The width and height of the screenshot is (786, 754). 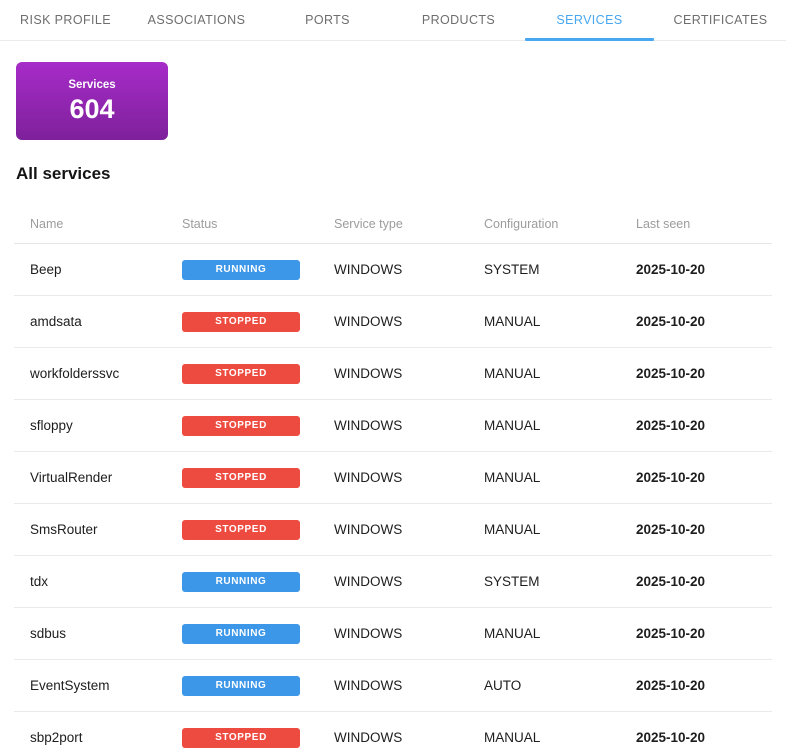 I want to click on column-header-configuration: Configuration, so click(x=521, y=224).